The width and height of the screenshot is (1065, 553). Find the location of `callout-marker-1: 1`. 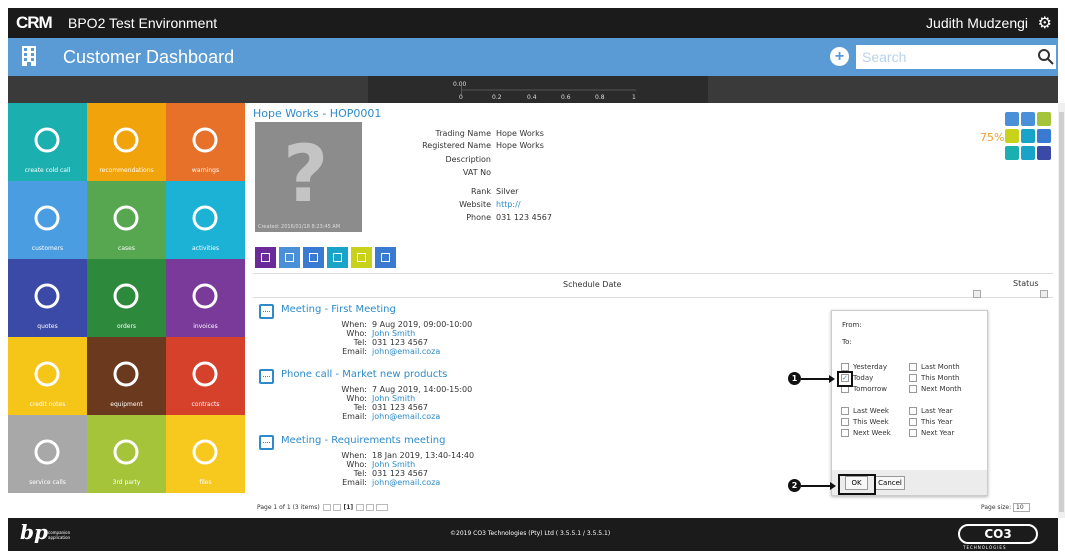

callout-marker-1: 1 is located at coordinates (794, 378).